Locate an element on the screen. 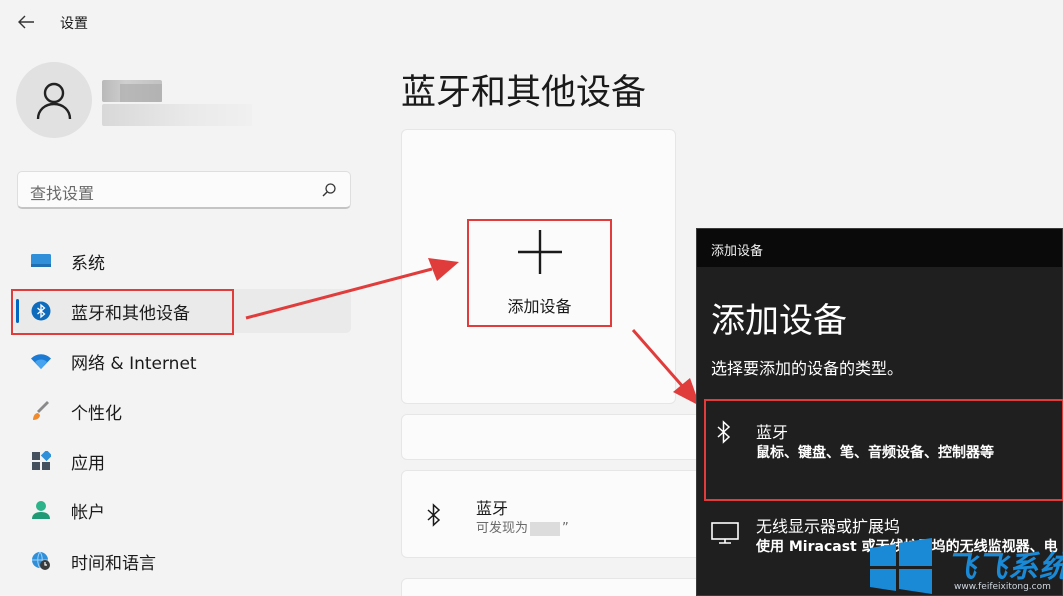  dialog-caption: 添加设备 is located at coordinates (737, 251).